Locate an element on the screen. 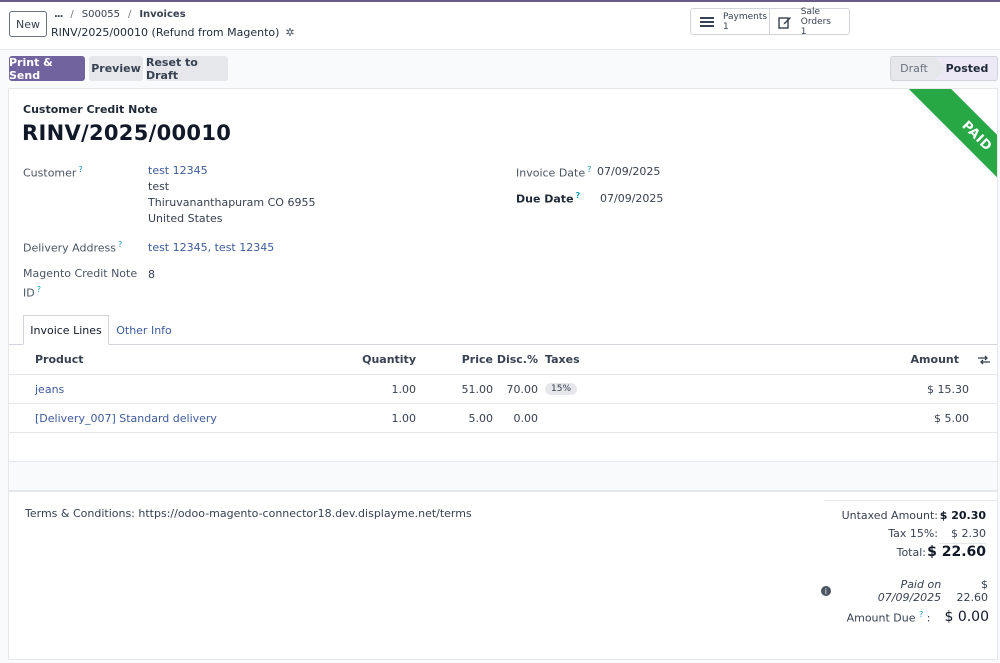 This screenshot has width=1000, height=663. column-header-price: Price is located at coordinates (466, 359).